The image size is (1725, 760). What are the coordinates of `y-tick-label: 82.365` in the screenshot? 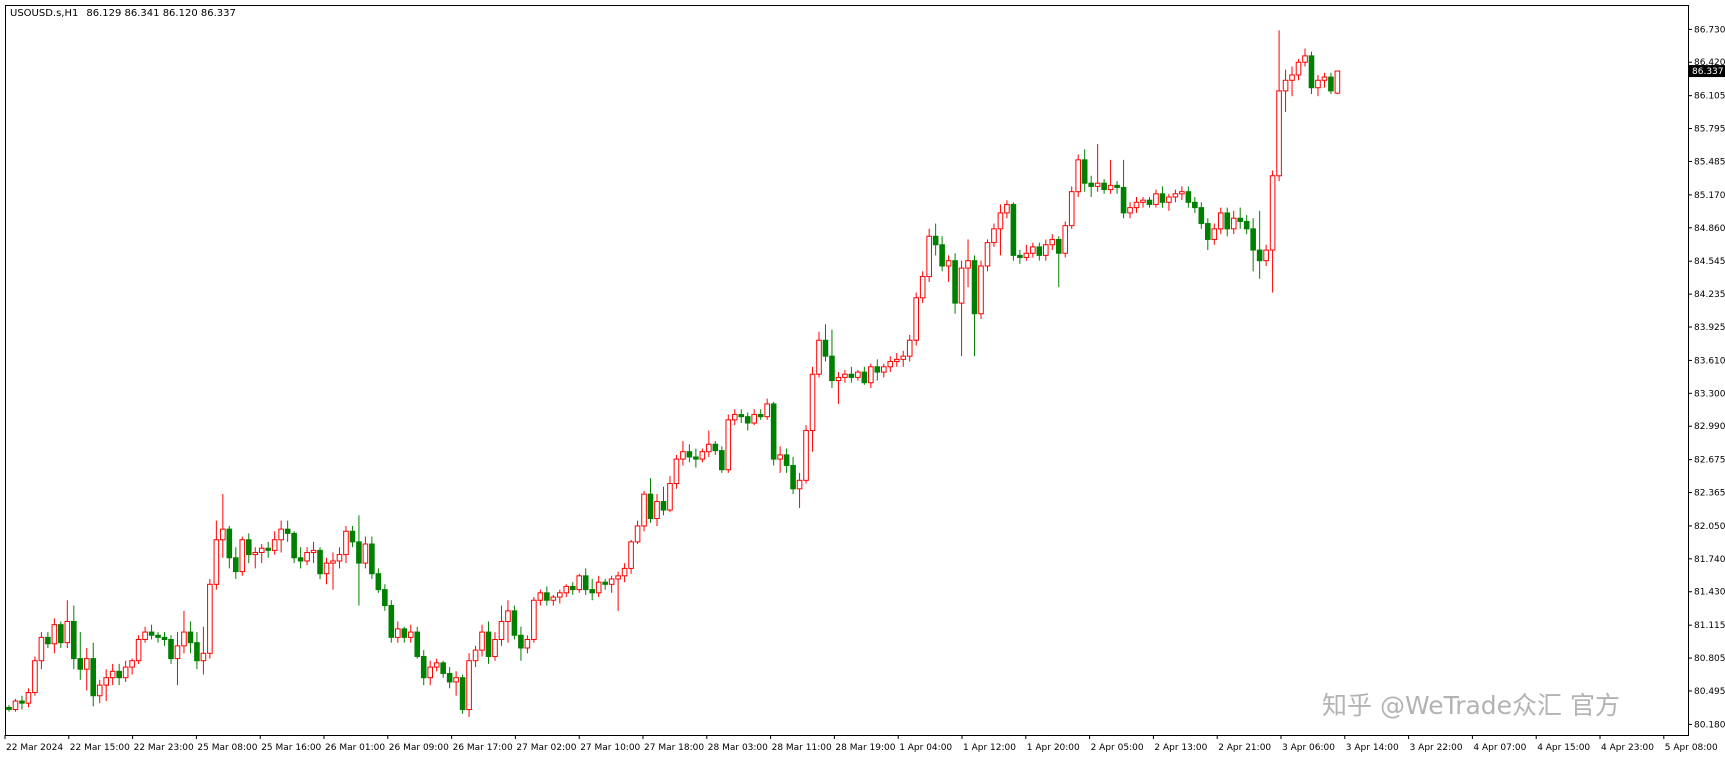 It's located at (1709, 494).